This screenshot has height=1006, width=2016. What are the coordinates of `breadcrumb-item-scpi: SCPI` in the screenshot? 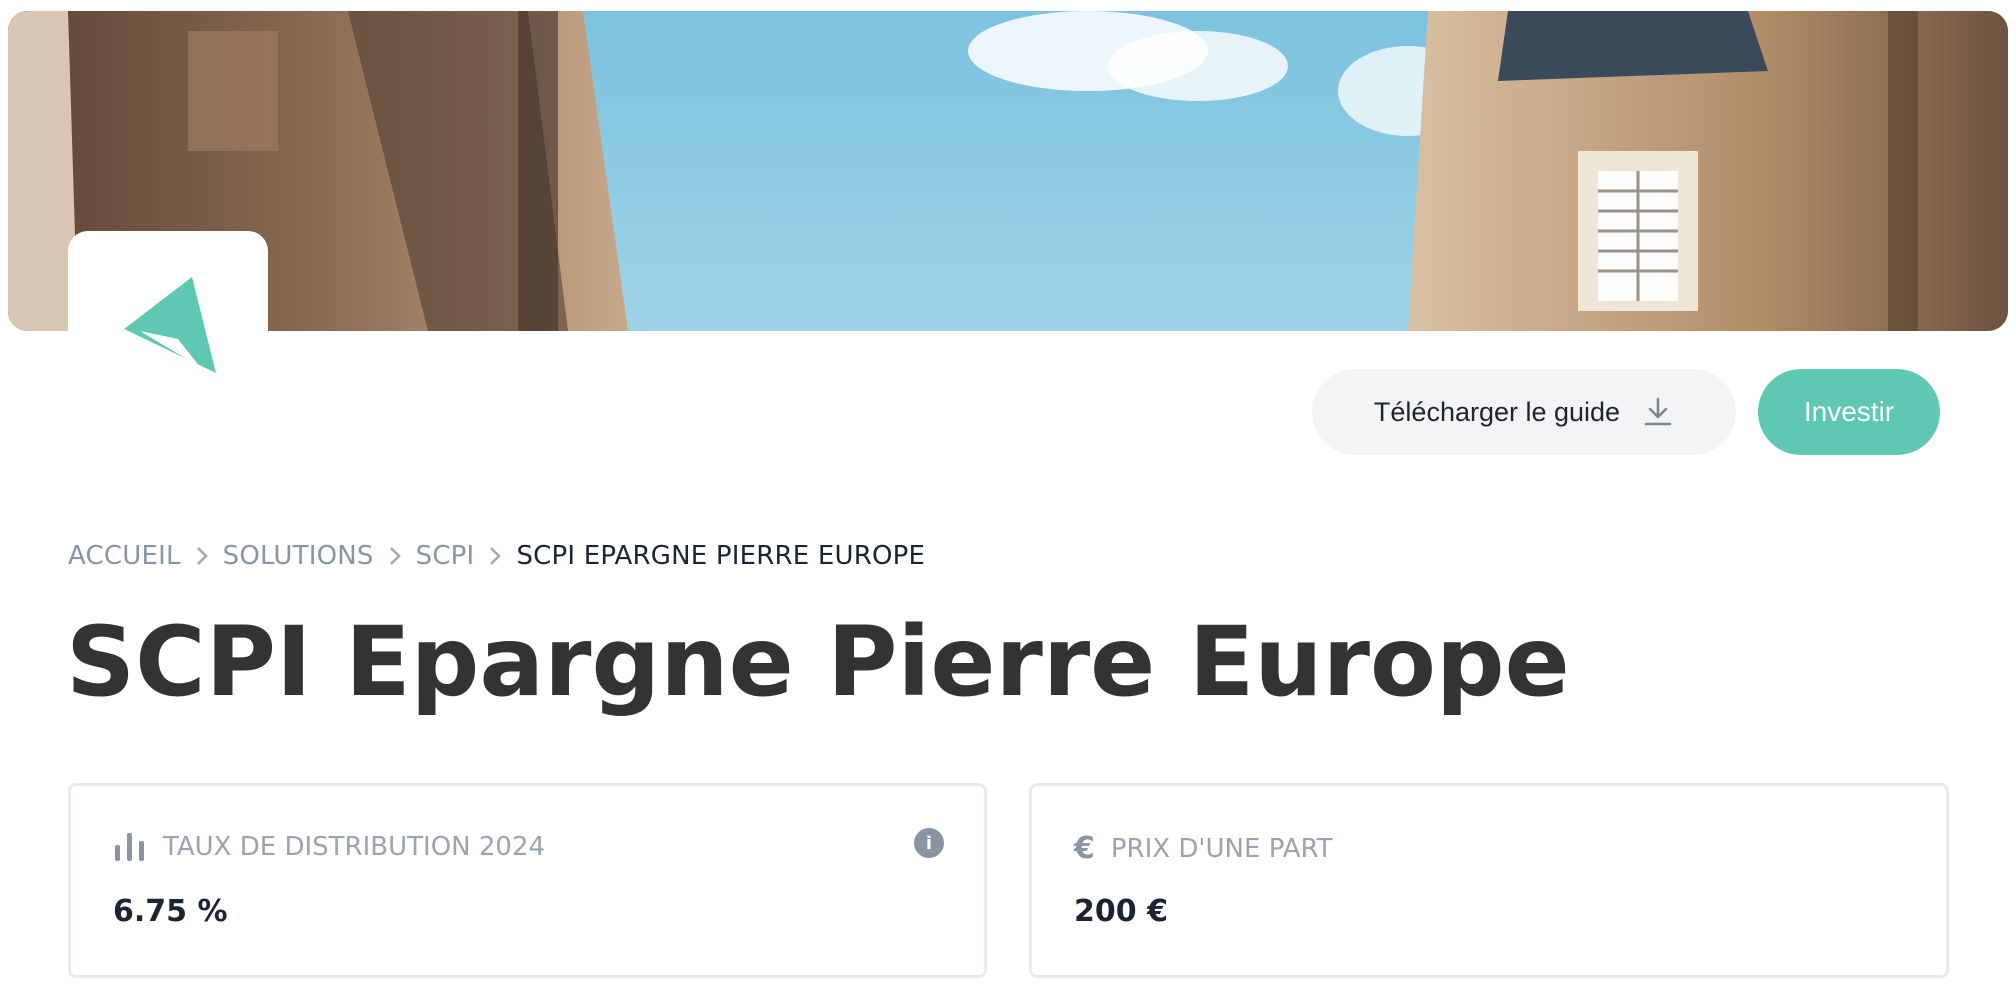 It's located at (445, 556).